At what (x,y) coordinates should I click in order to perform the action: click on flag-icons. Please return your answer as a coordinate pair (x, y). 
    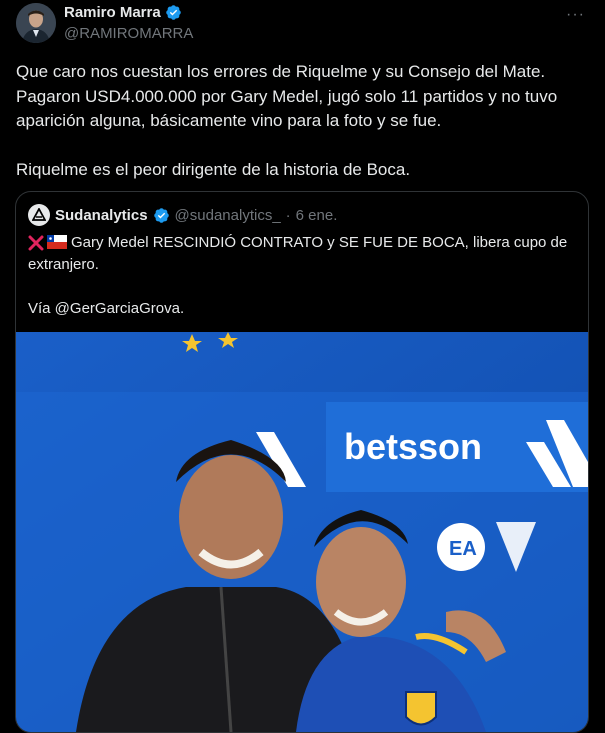
    Looking at the image, I should click on (47, 243).